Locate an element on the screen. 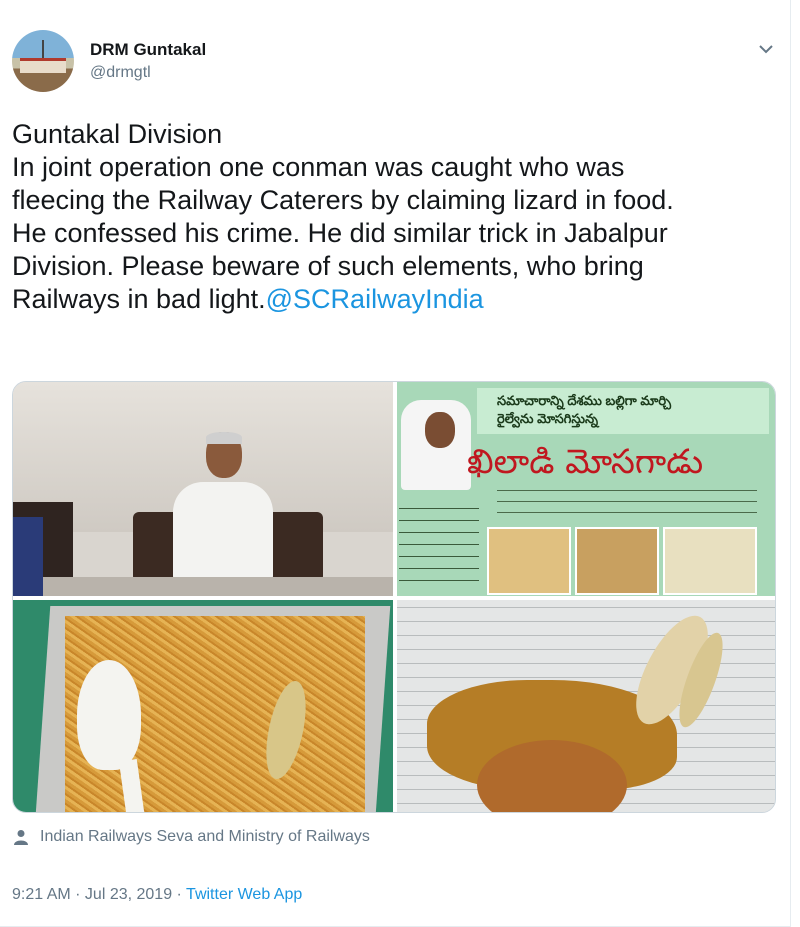 The width and height of the screenshot is (800, 927). author-handle: @drmgtl is located at coordinates (120, 73).